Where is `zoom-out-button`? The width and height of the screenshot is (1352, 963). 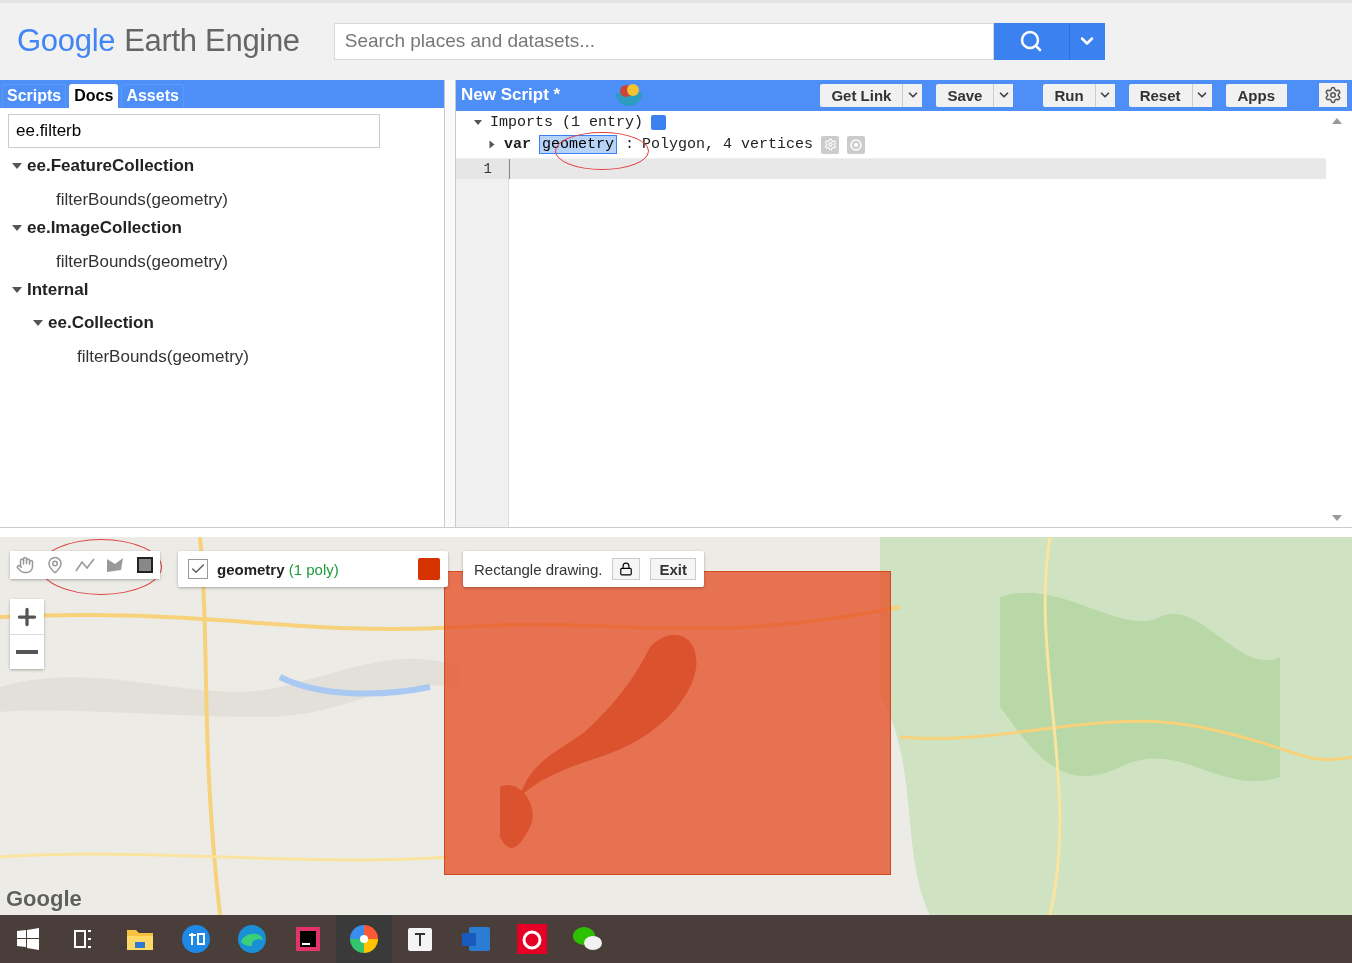
zoom-out-button is located at coordinates (27, 652).